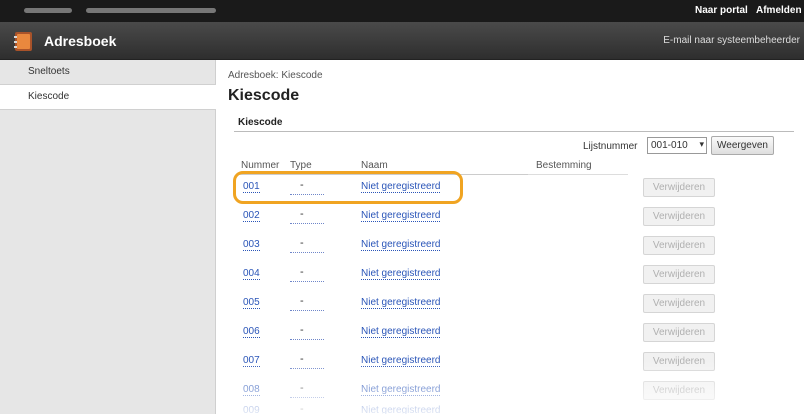 The height and width of the screenshot is (414, 804). I want to click on table-row: 008 - Niet geregistreerd Verwijderen, so click(510, 390).